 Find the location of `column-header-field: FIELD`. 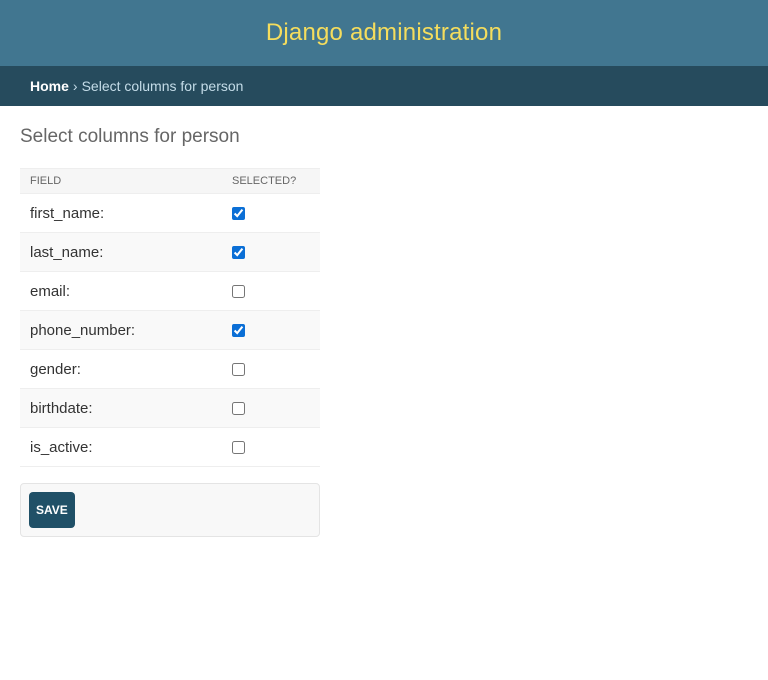

column-header-field: FIELD is located at coordinates (121, 181).